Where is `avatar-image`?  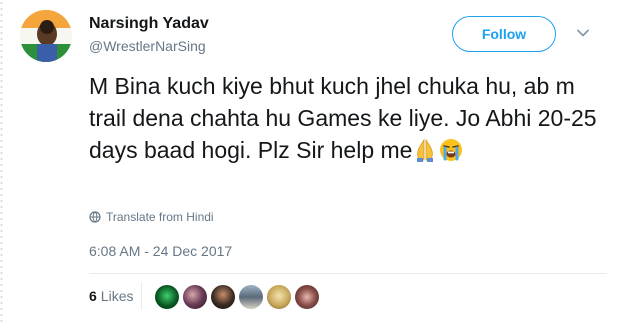 avatar-image is located at coordinates (46, 36).